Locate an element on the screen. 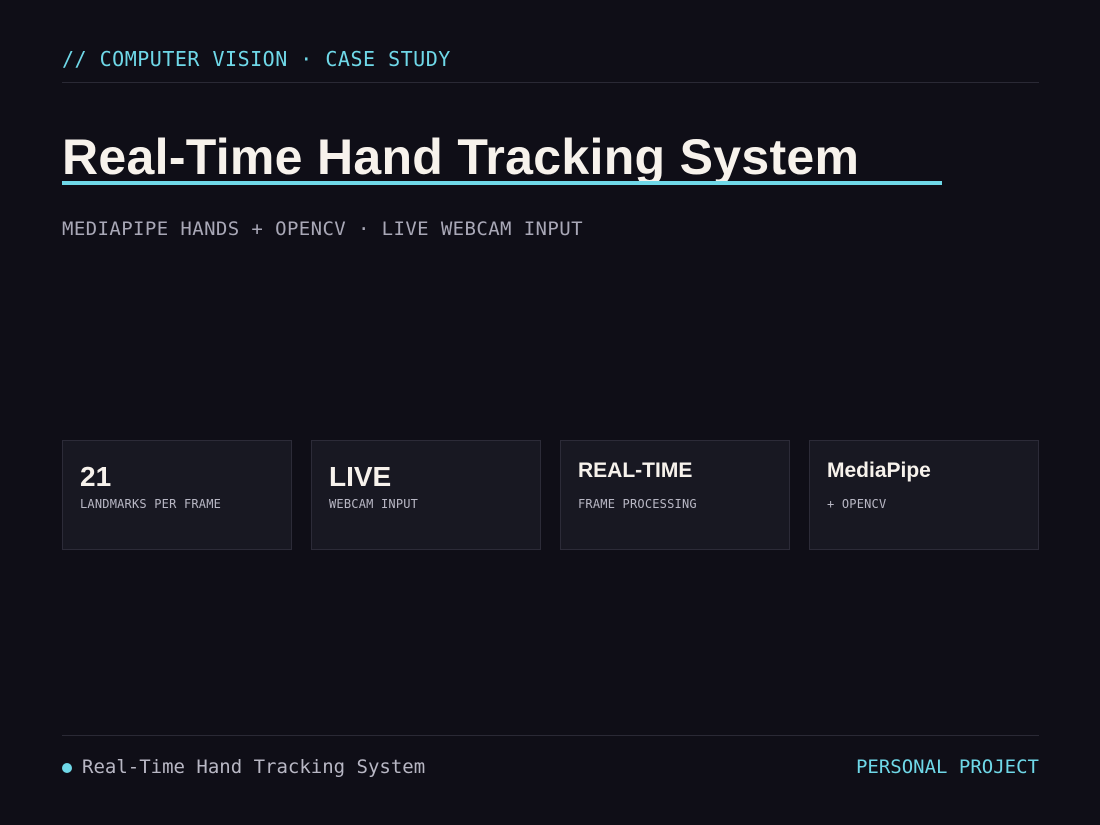 Image resolution: width=1100 pixels, height=825 pixels. stat-card-landmarks: 21 LANDMARKS PER FRAME is located at coordinates (177, 495).